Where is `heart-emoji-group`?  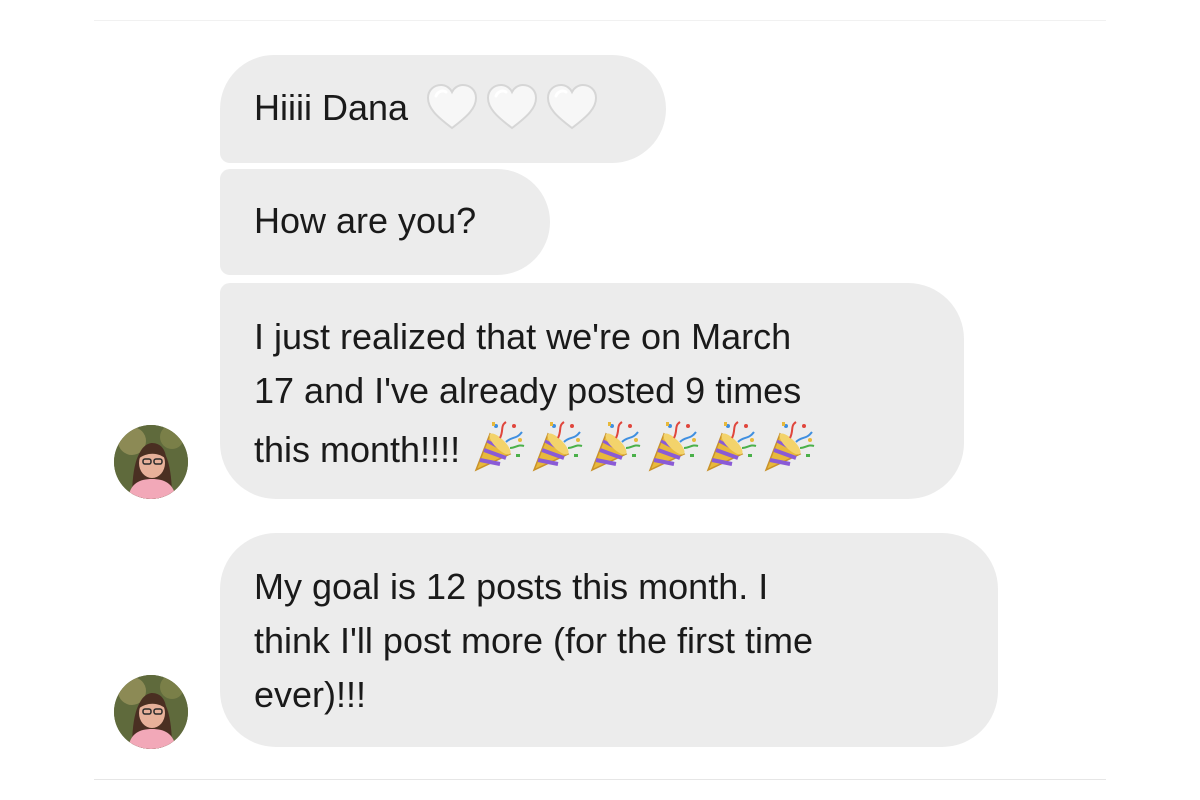 heart-emoji-group is located at coordinates (516, 114).